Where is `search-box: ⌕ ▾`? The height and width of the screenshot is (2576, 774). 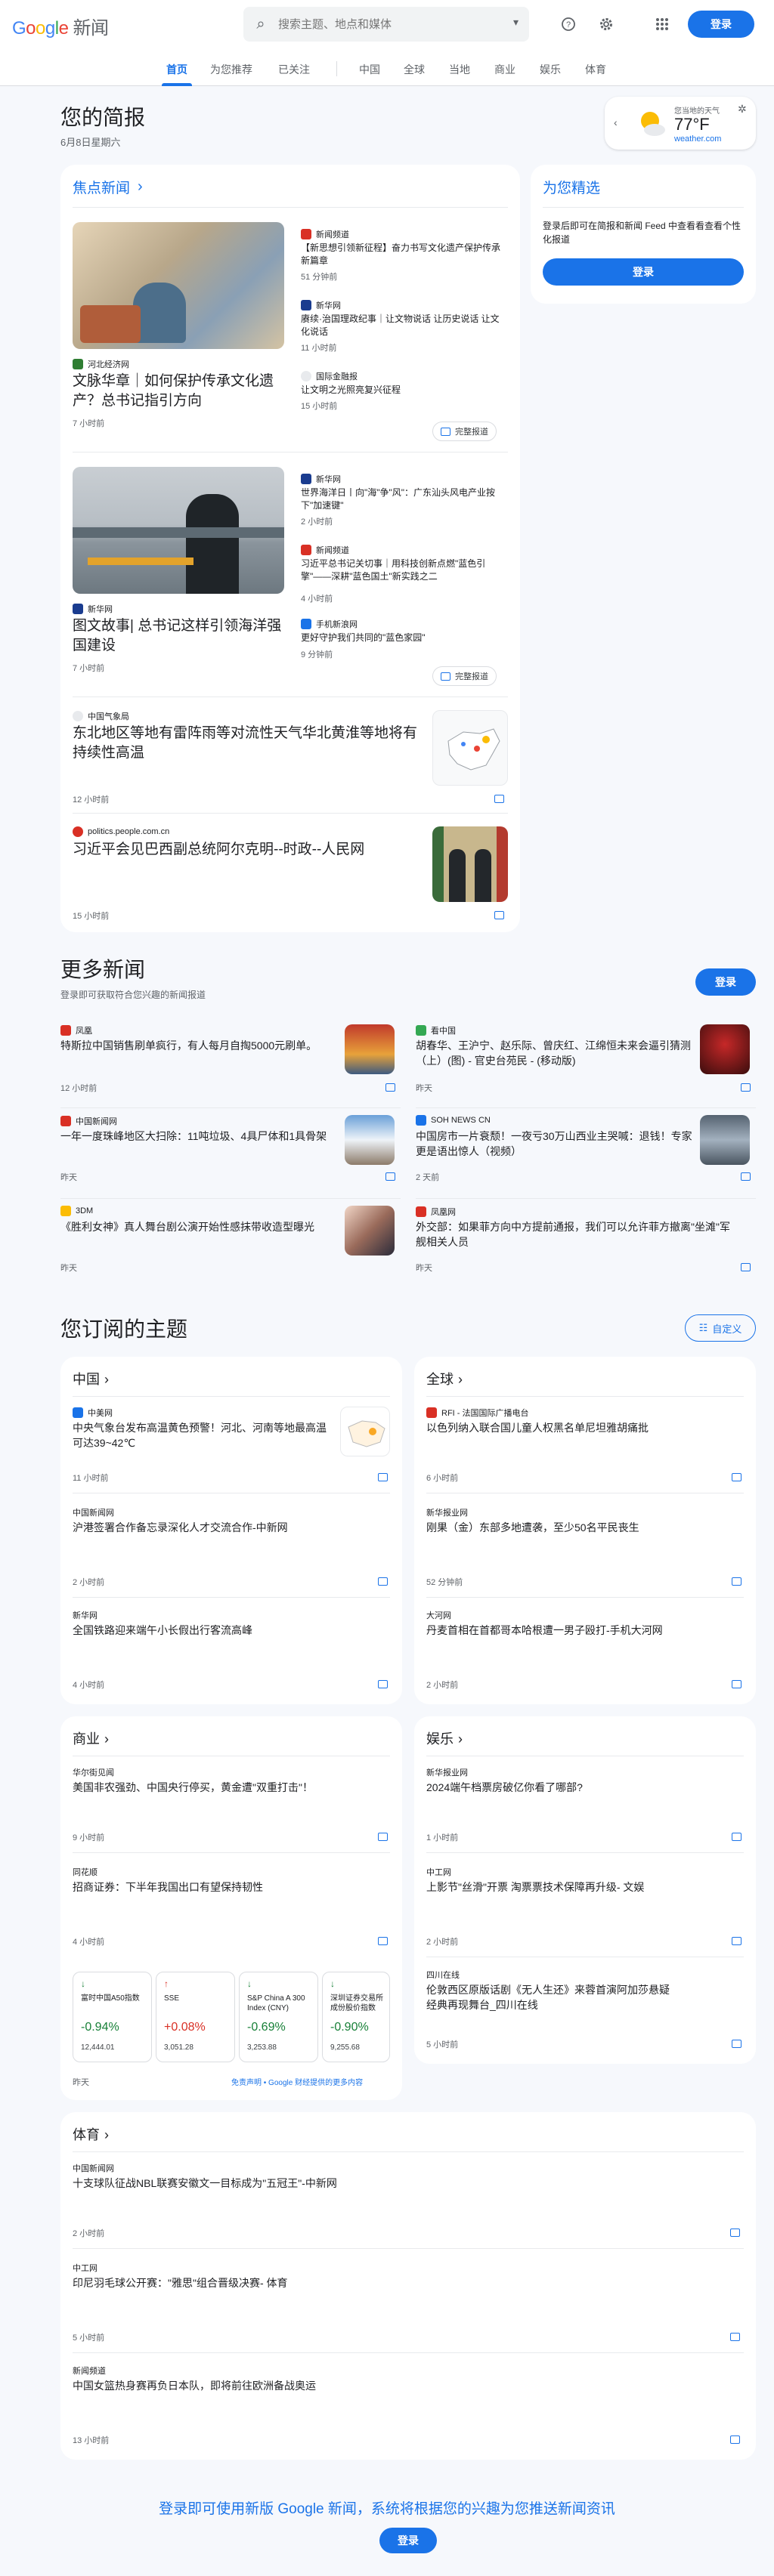 search-box: ⌕ ▾ is located at coordinates (386, 24).